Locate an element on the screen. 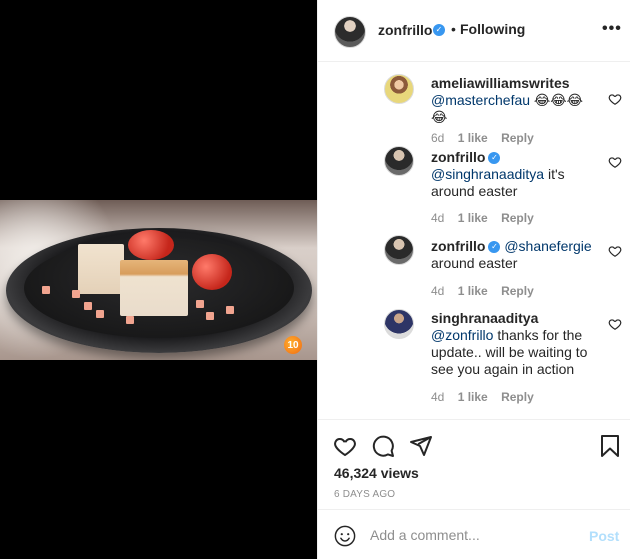 The image size is (630, 559). comment-input is located at coordinates (470, 535).